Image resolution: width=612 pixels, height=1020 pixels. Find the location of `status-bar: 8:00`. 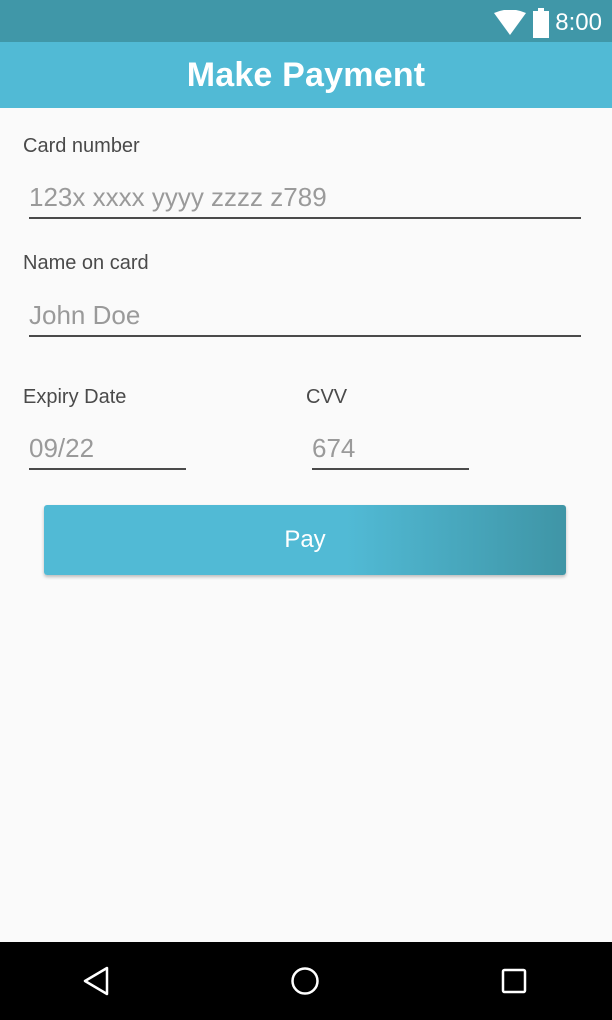

status-bar: 8:00 is located at coordinates (306, 21).